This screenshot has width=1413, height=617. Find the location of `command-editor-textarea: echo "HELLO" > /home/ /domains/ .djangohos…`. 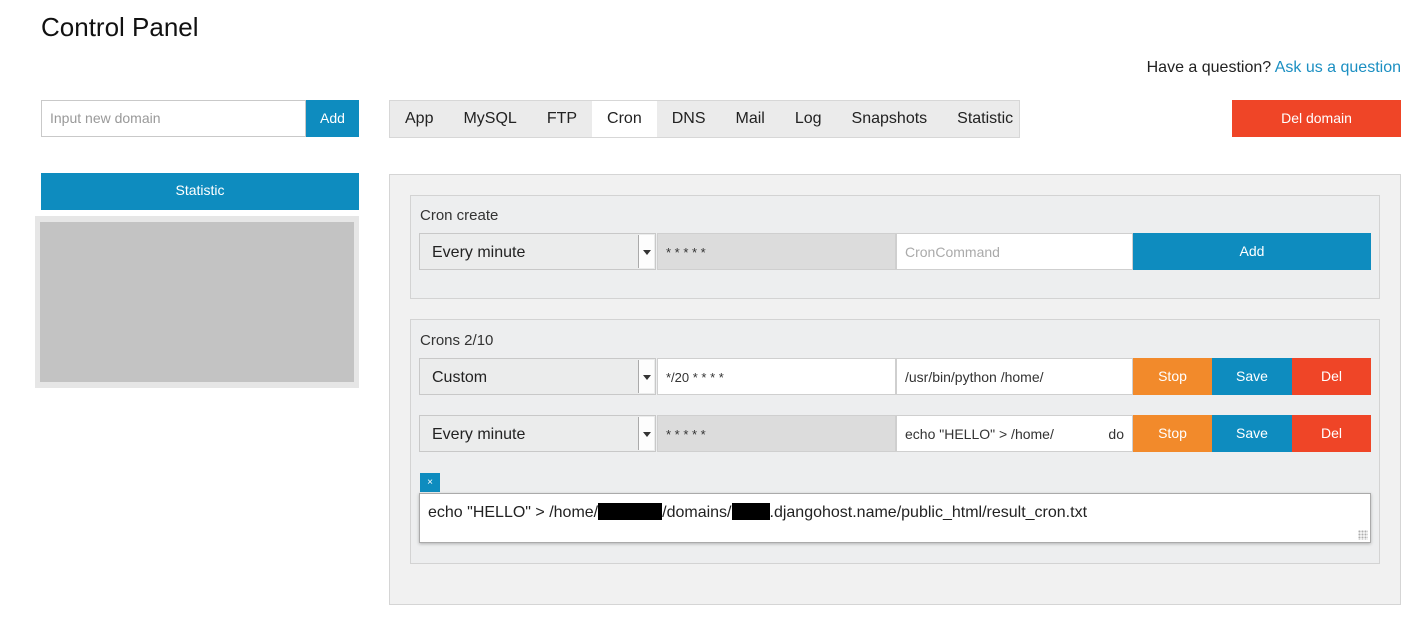

command-editor-textarea: echo "HELLO" > /home/ /domains/ .djangohos… is located at coordinates (895, 518).